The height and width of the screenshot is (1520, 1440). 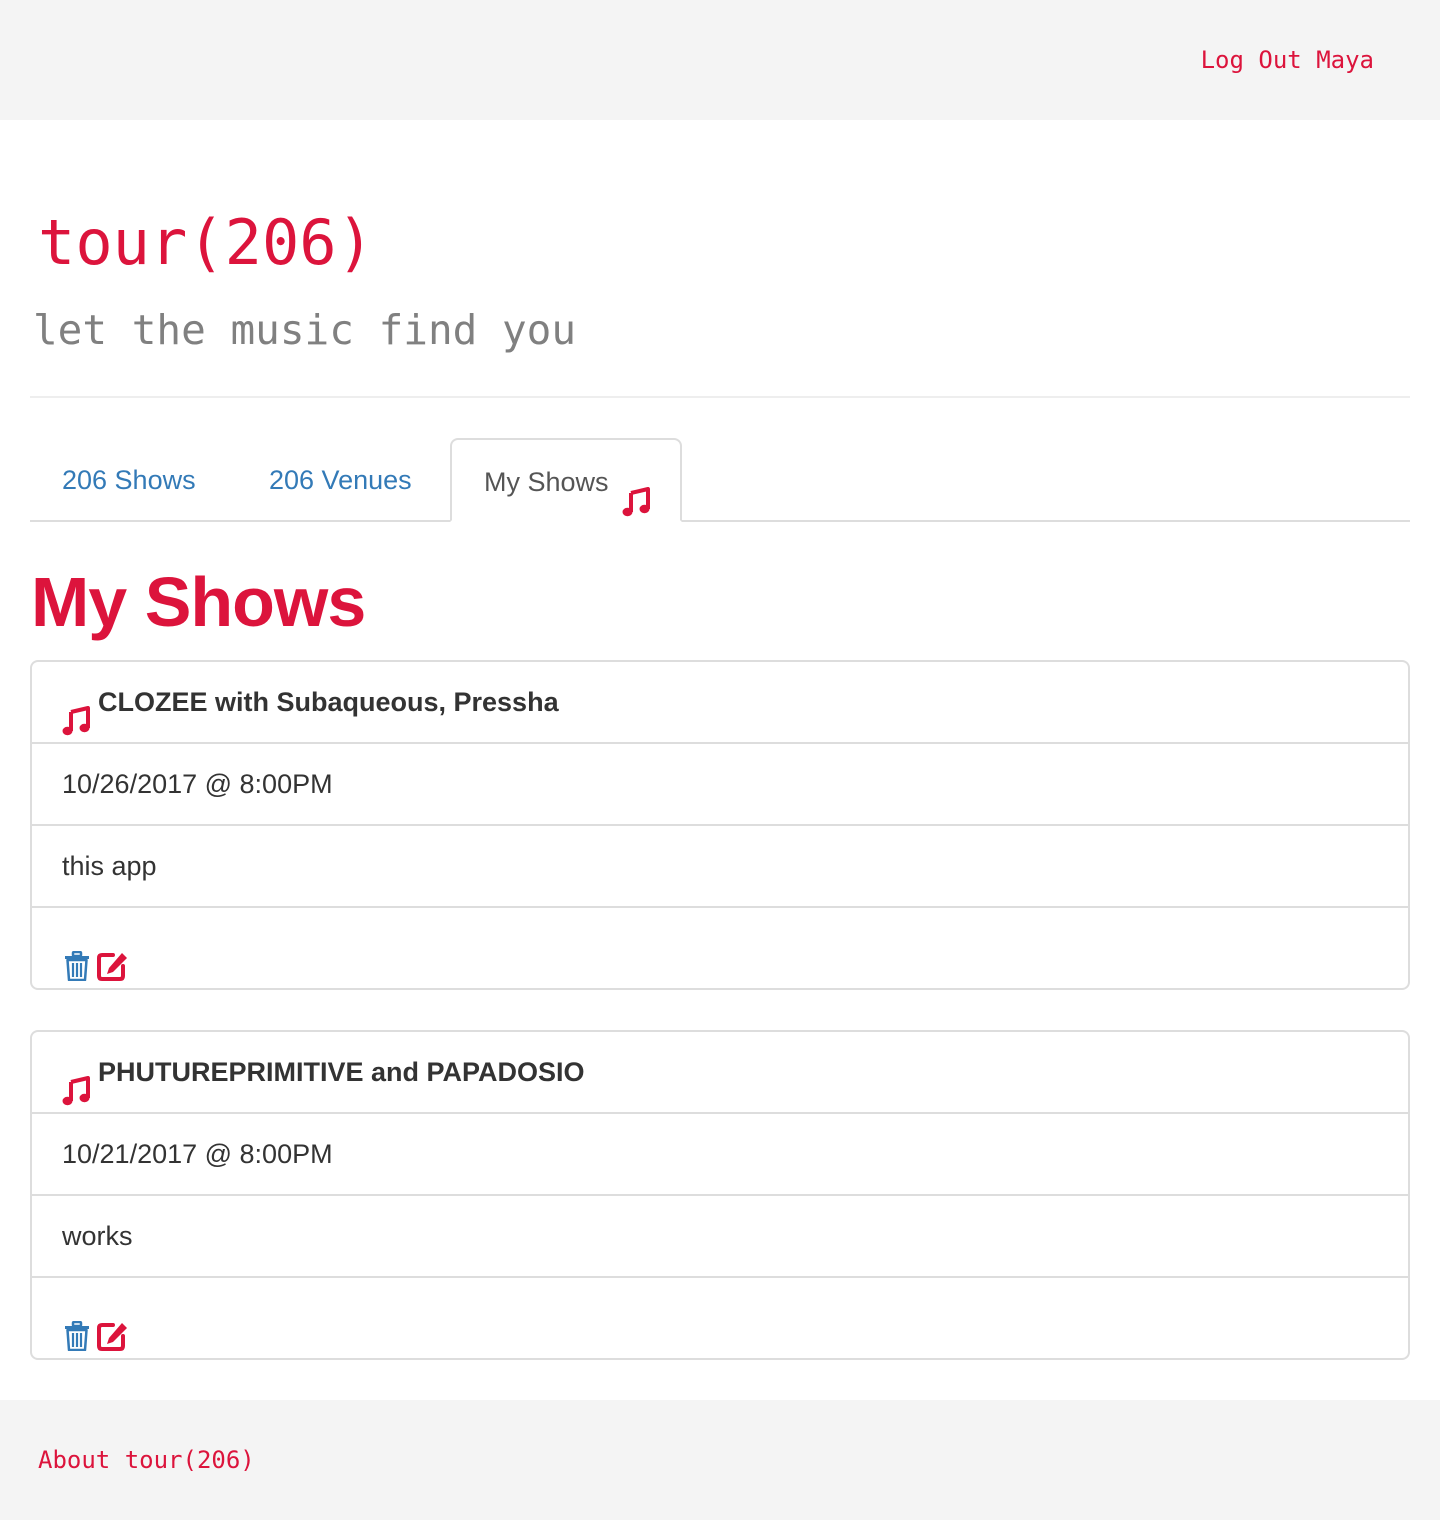 I want to click on site-title: tour(206), so click(x=206, y=242).